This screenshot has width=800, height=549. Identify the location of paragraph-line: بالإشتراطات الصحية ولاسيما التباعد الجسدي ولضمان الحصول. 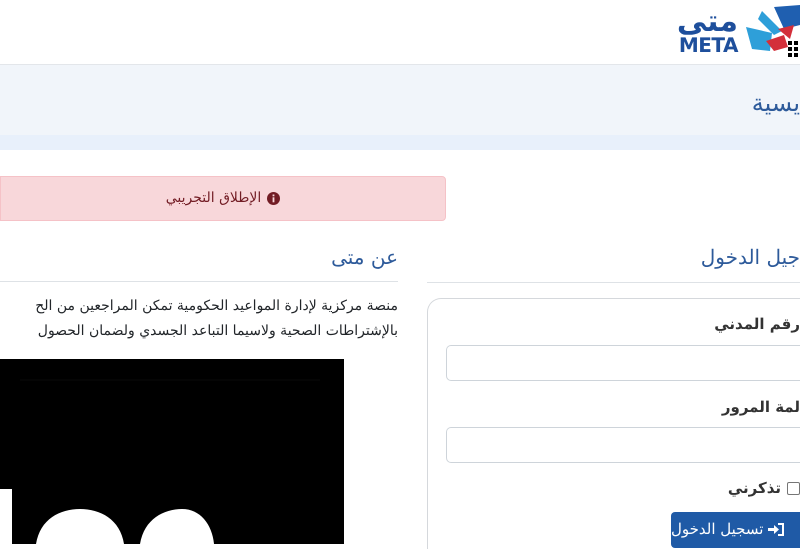
(218, 331).